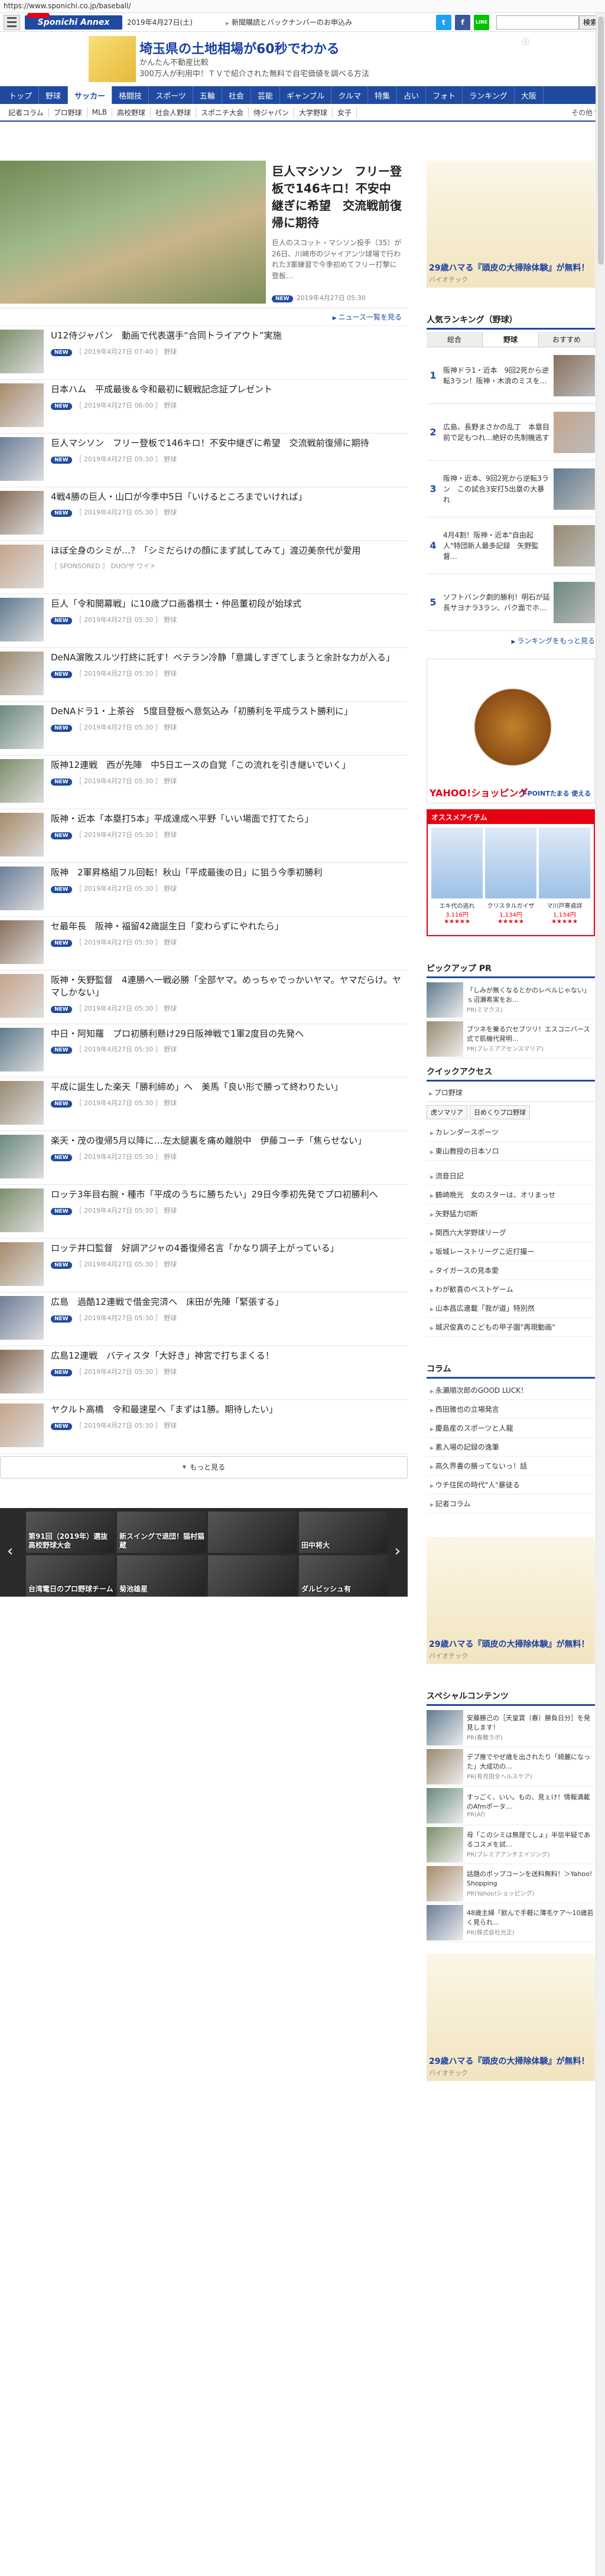 Image resolution: width=605 pixels, height=2576 pixels. I want to click on gnav-item: 社会, so click(236, 95).